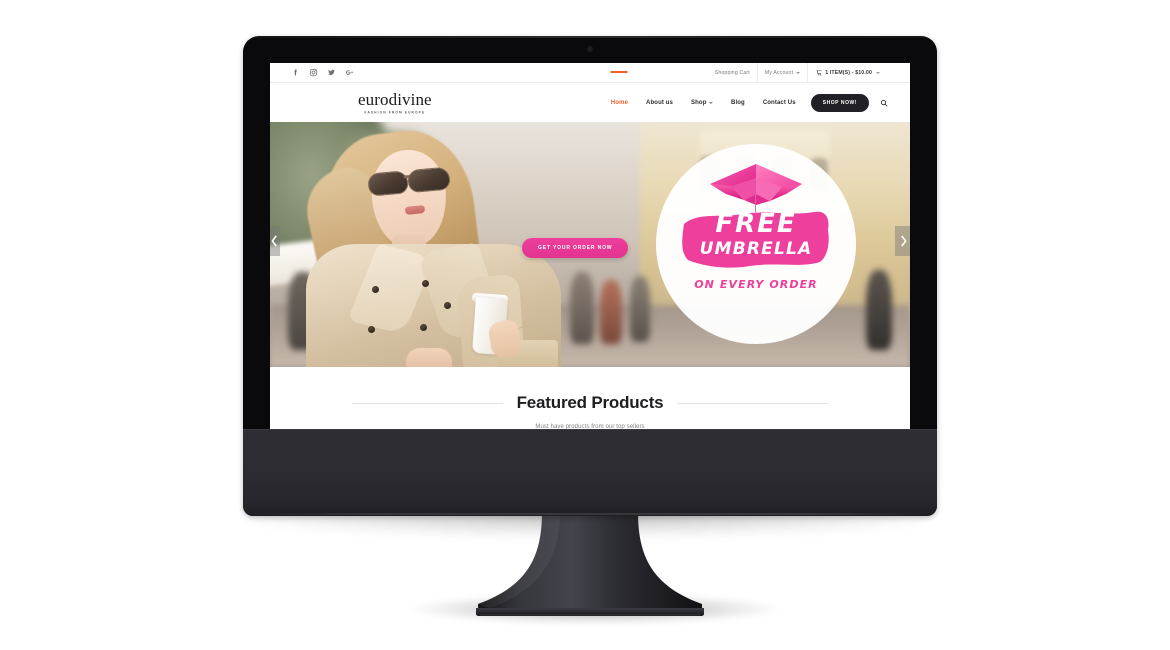 The height and width of the screenshot is (650, 1170). Describe the element at coordinates (313, 73) in the screenshot. I see `instagram-icon` at that location.